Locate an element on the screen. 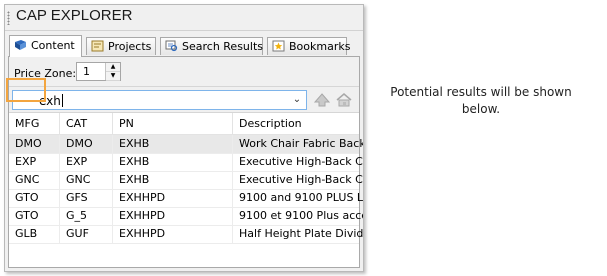 The height and width of the screenshot is (276, 607). projects-icon is located at coordinates (97, 46).